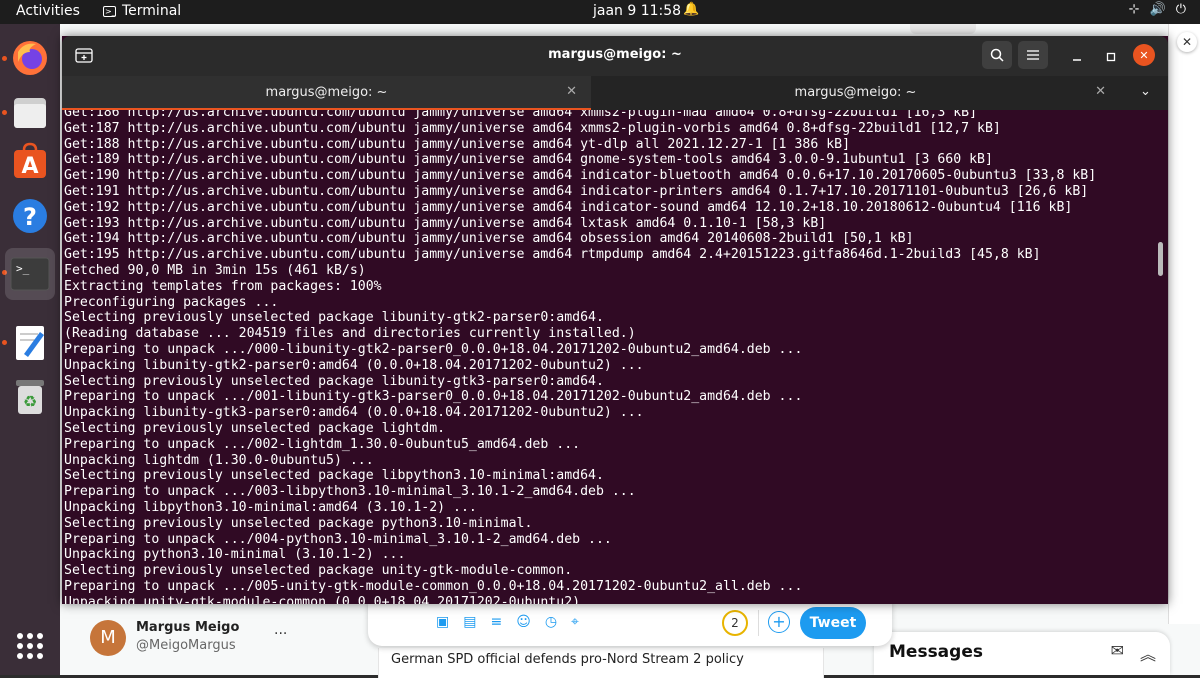 Image resolution: width=1200 pixels, height=678 pixels. Describe the element at coordinates (691, 9) in the screenshot. I see `notification-bell-icon: 🔔` at that location.